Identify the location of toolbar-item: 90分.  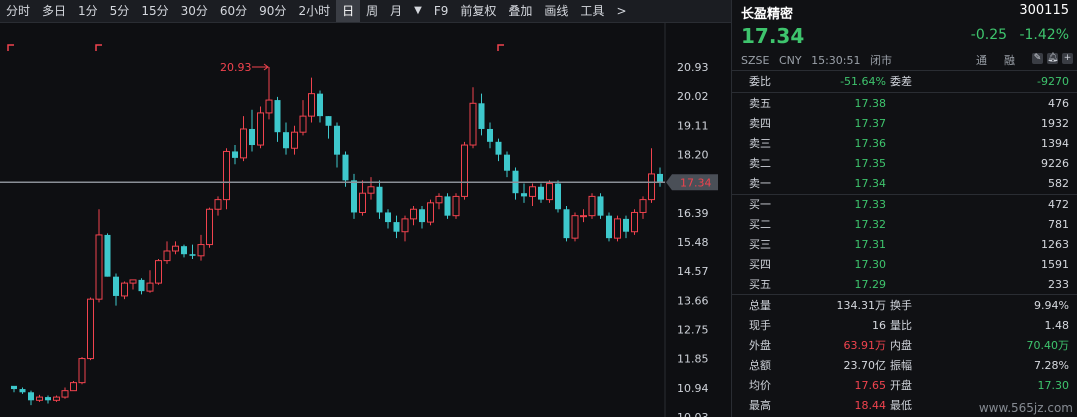
(272, 11).